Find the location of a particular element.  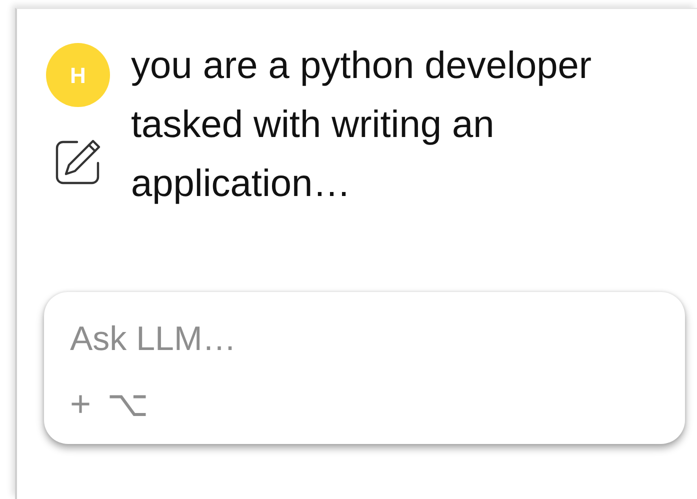

edit-icon is located at coordinates (78, 162).